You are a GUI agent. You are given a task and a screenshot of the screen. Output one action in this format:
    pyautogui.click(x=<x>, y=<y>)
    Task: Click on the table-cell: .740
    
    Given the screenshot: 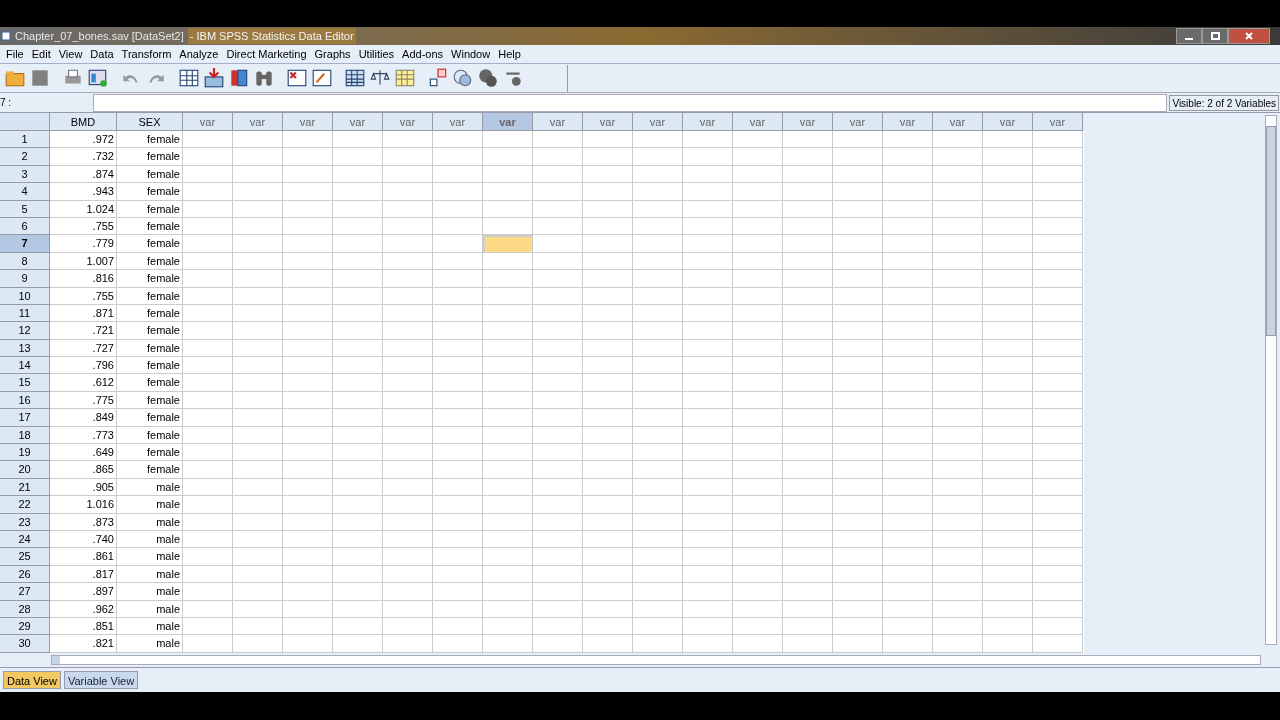 What is the action you would take?
    pyautogui.click(x=83, y=540)
    